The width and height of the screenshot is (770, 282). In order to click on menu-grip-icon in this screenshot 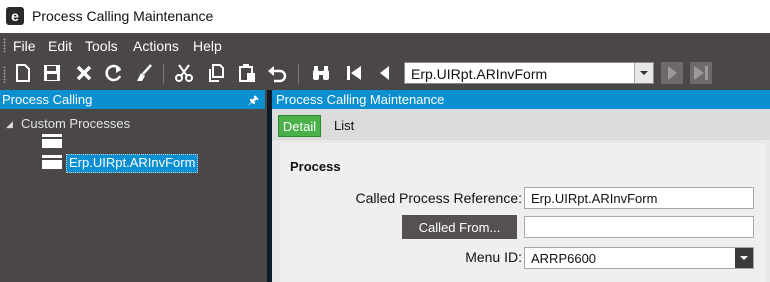, I will do `click(4, 45)`.